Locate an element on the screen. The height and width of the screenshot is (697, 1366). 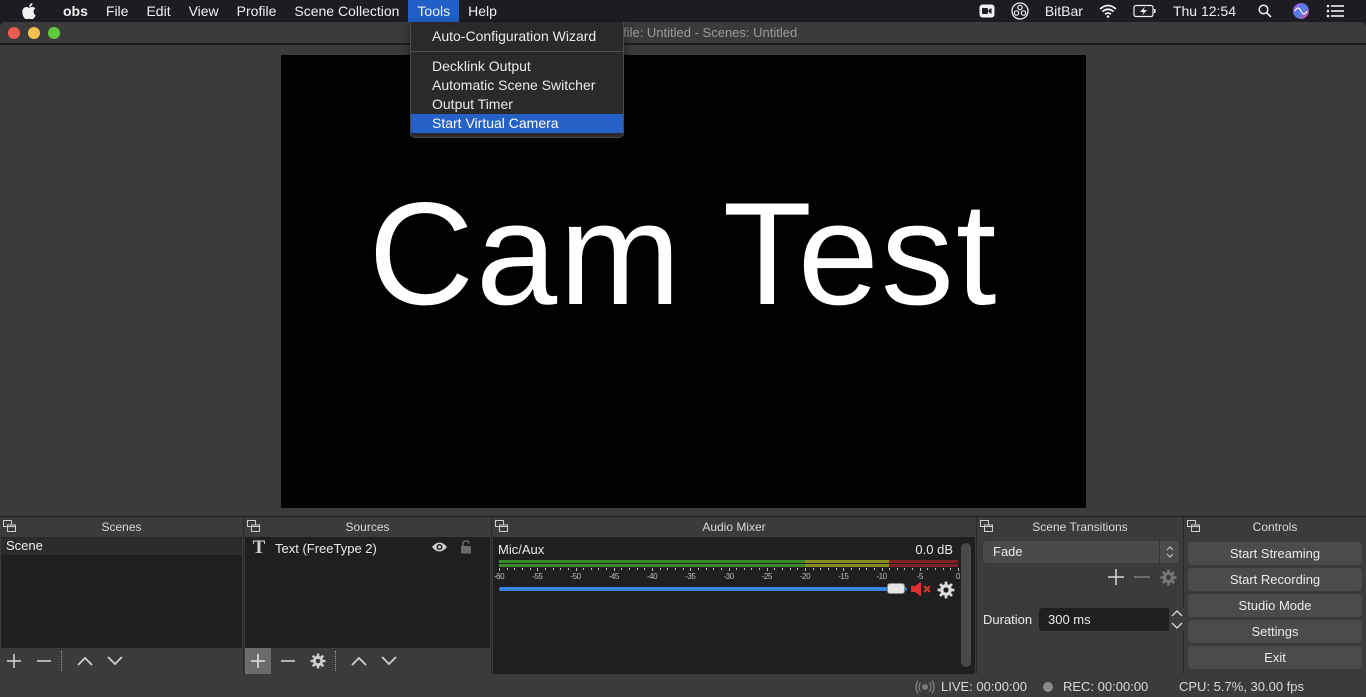
move-source-down-button is located at coordinates (389, 661).